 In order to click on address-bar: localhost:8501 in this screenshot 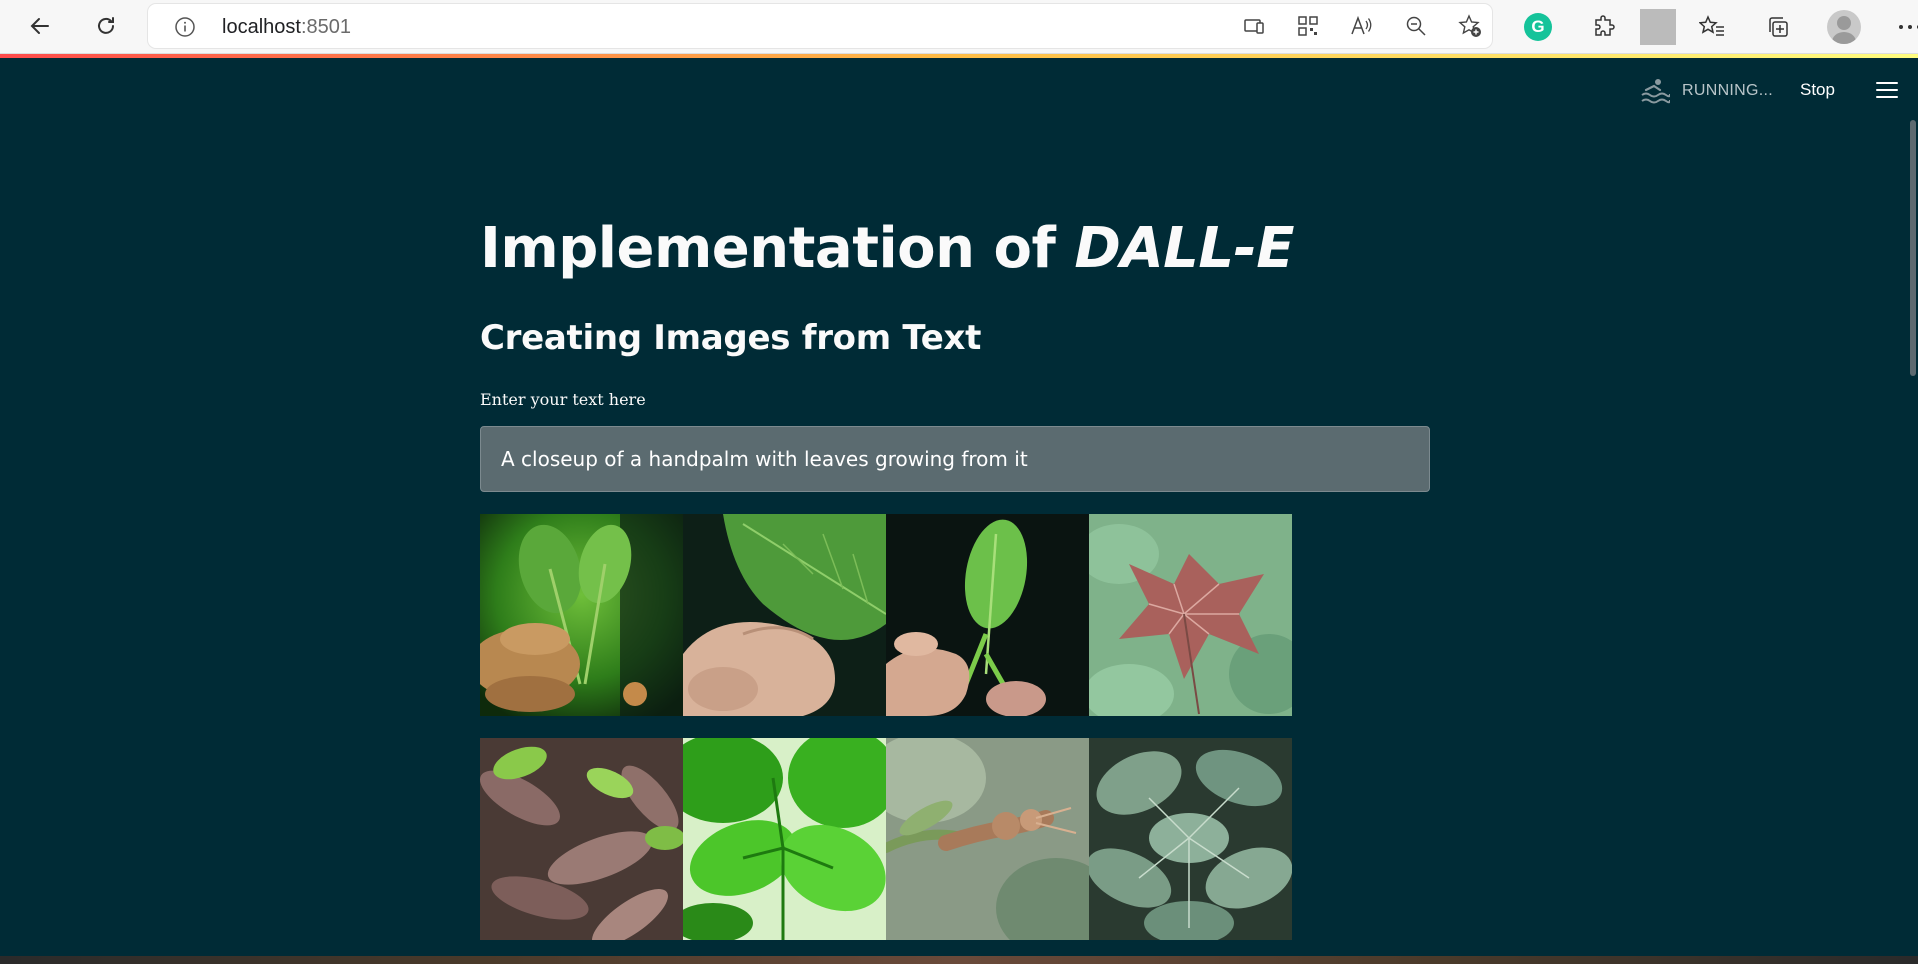, I will do `click(820, 26)`.